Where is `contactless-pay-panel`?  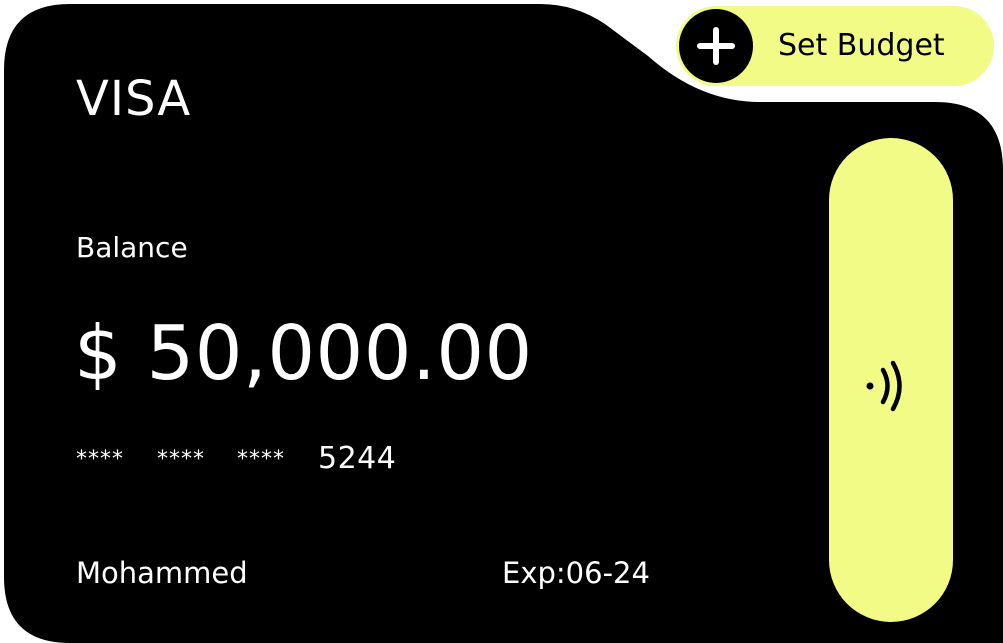 contactless-pay-panel is located at coordinates (891, 380).